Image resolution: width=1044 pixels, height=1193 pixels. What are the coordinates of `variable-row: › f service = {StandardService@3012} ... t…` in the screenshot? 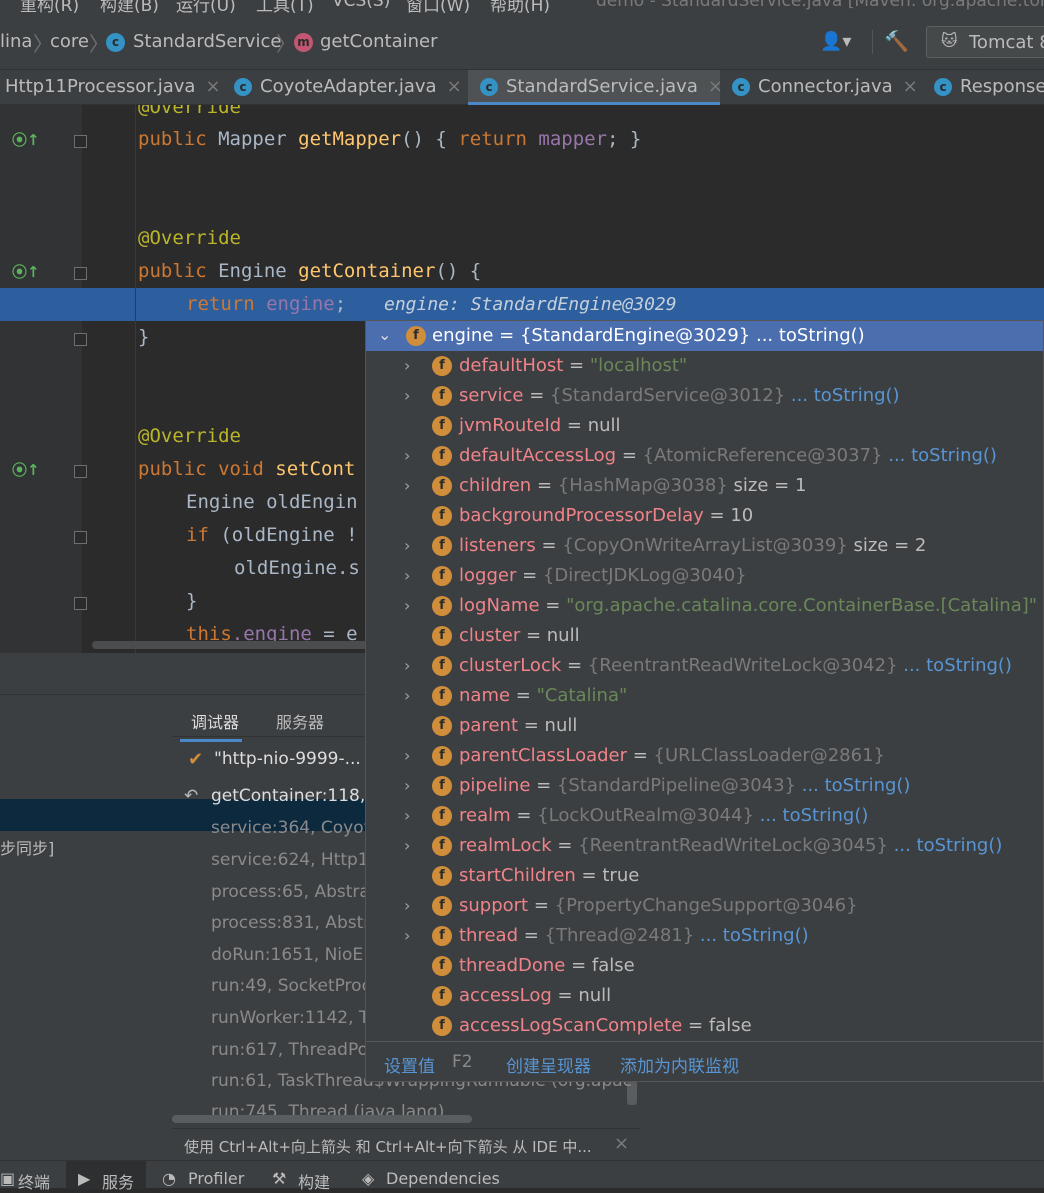 It's located at (704, 396).